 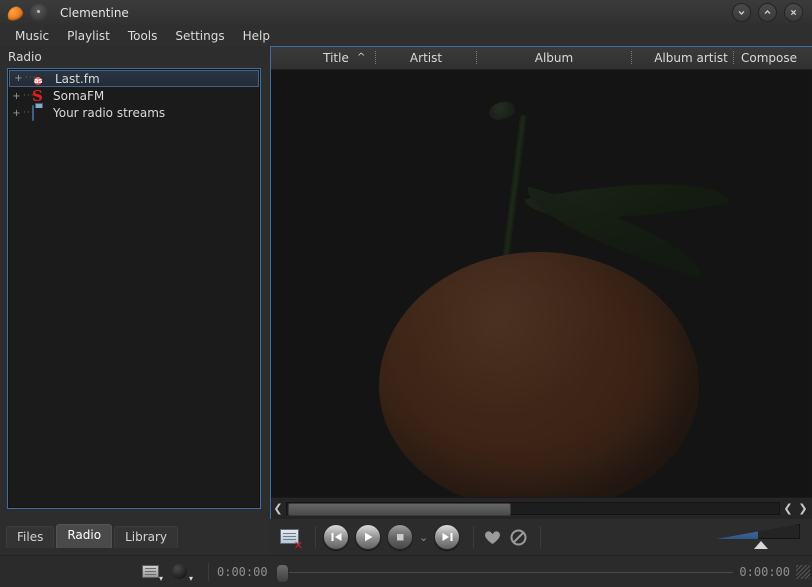 What do you see at coordinates (510, 572) in the screenshot?
I see `slider-track` at bounding box center [510, 572].